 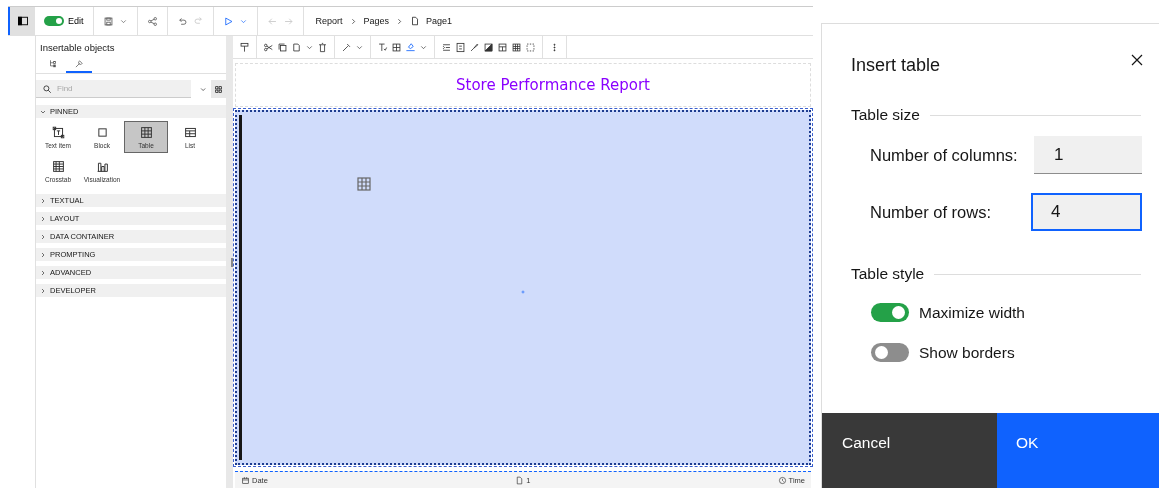 What do you see at coordinates (931, 212) in the screenshot?
I see `field-label: Number of rows:` at bounding box center [931, 212].